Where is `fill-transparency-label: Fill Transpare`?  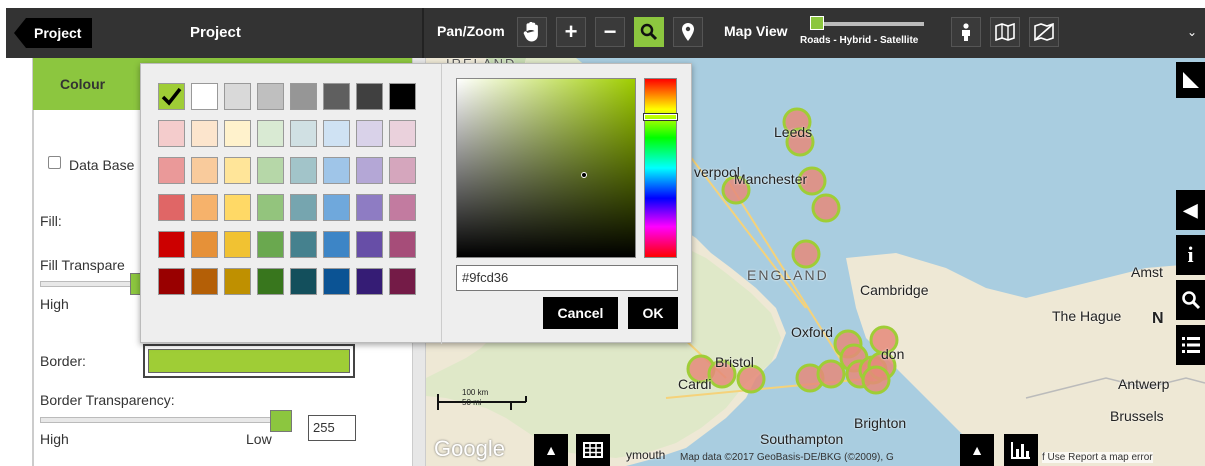
fill-transparency-label: Fill Transpare is located at coordinates (82, 265).